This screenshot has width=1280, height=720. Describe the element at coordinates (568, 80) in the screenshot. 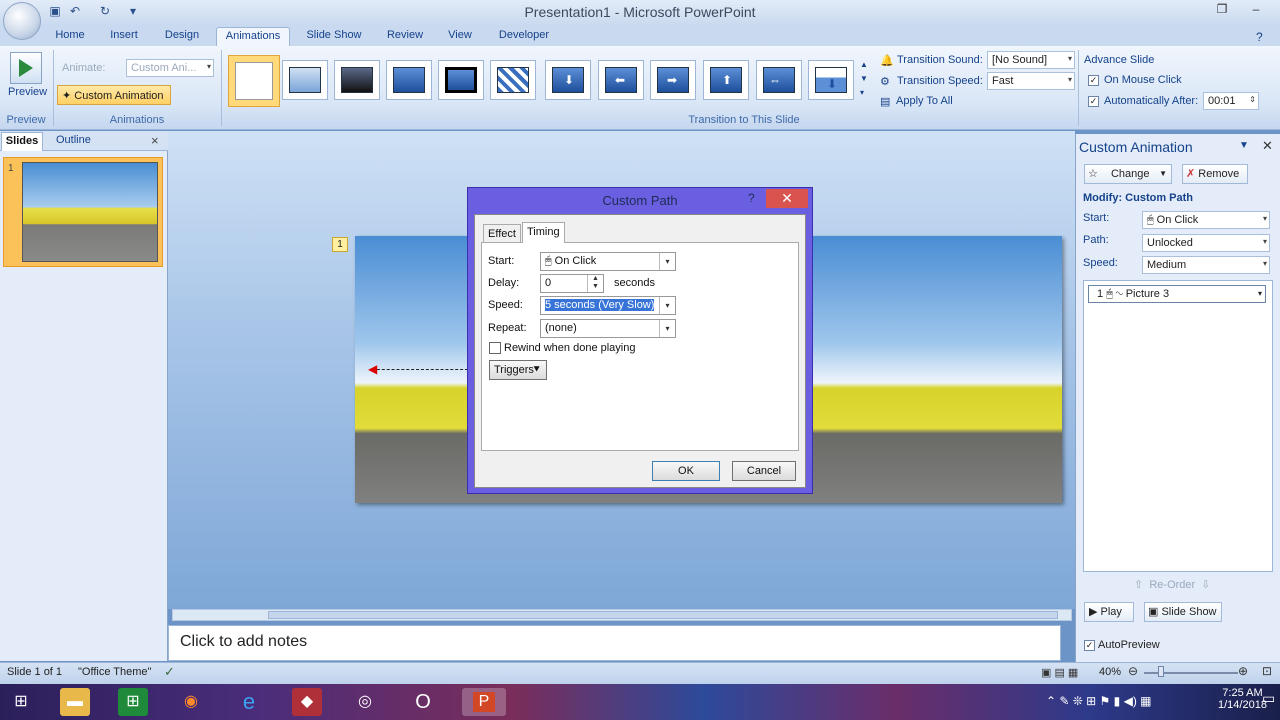

I see `transition-wipe-down: ⬇` at that location.